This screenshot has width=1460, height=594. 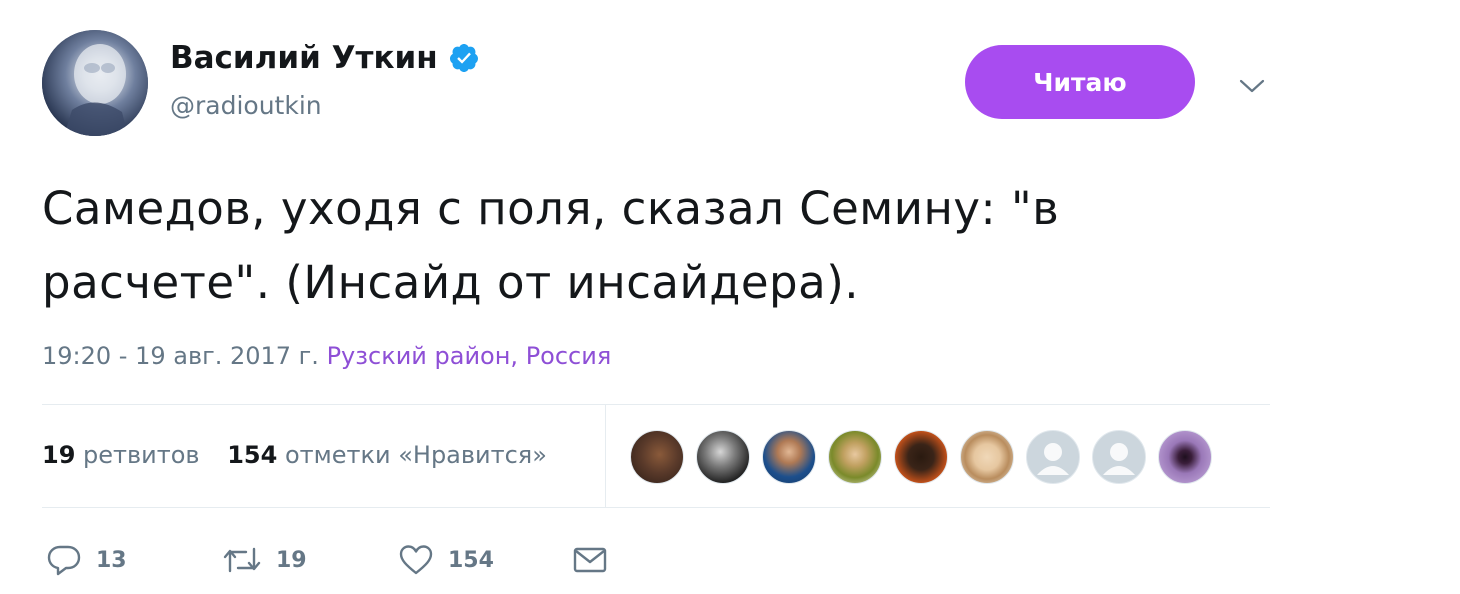 I want to click on like-button: 154, so click(x=485, y=560).